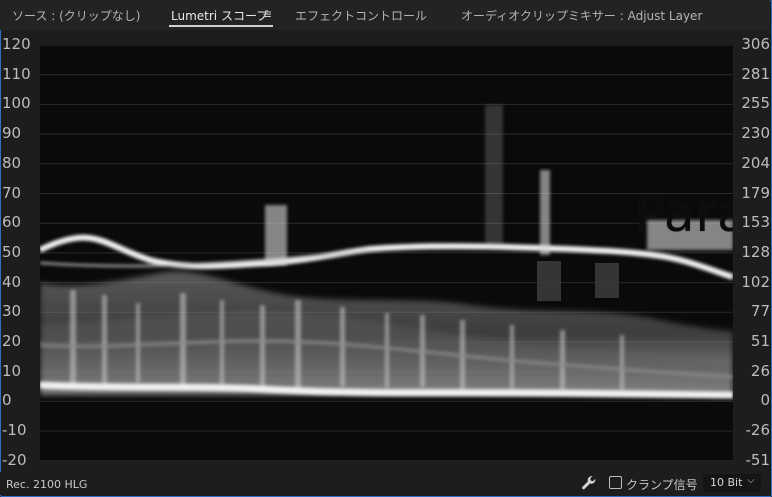  Describe the element at coordinates (12, 133) in the screenshot. I see `left-scale-tick: 90` at that location.